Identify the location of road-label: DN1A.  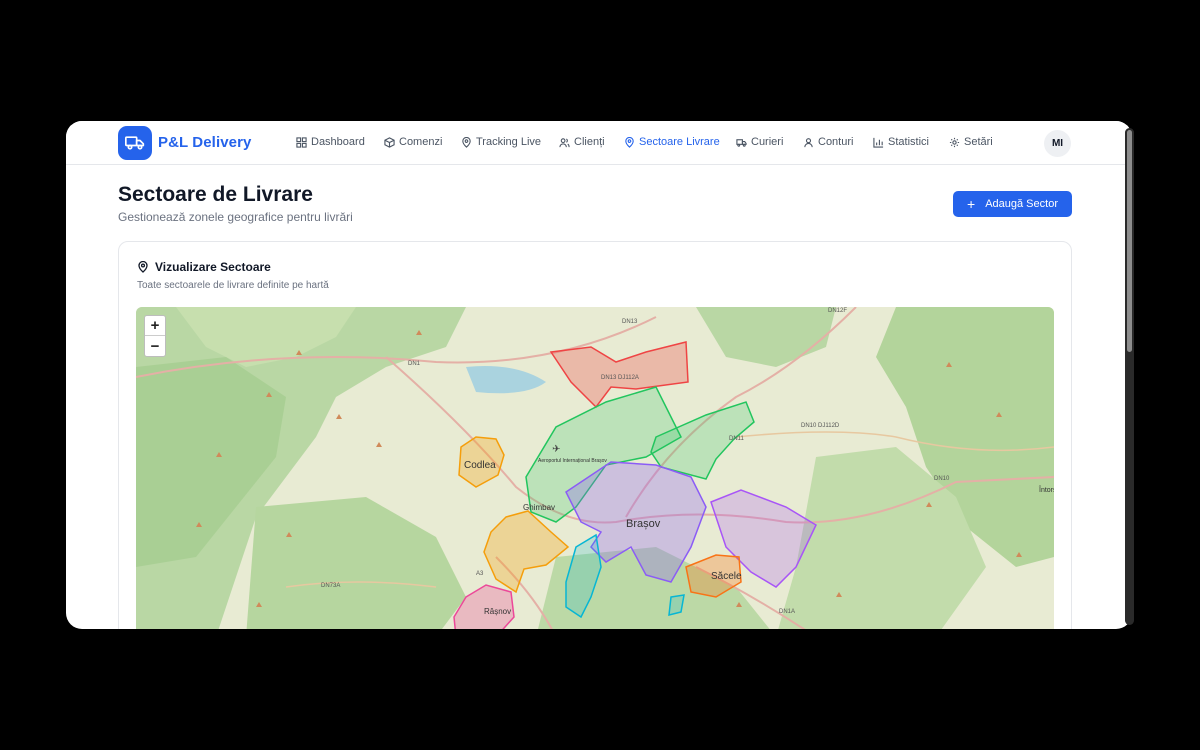
(787, 612).